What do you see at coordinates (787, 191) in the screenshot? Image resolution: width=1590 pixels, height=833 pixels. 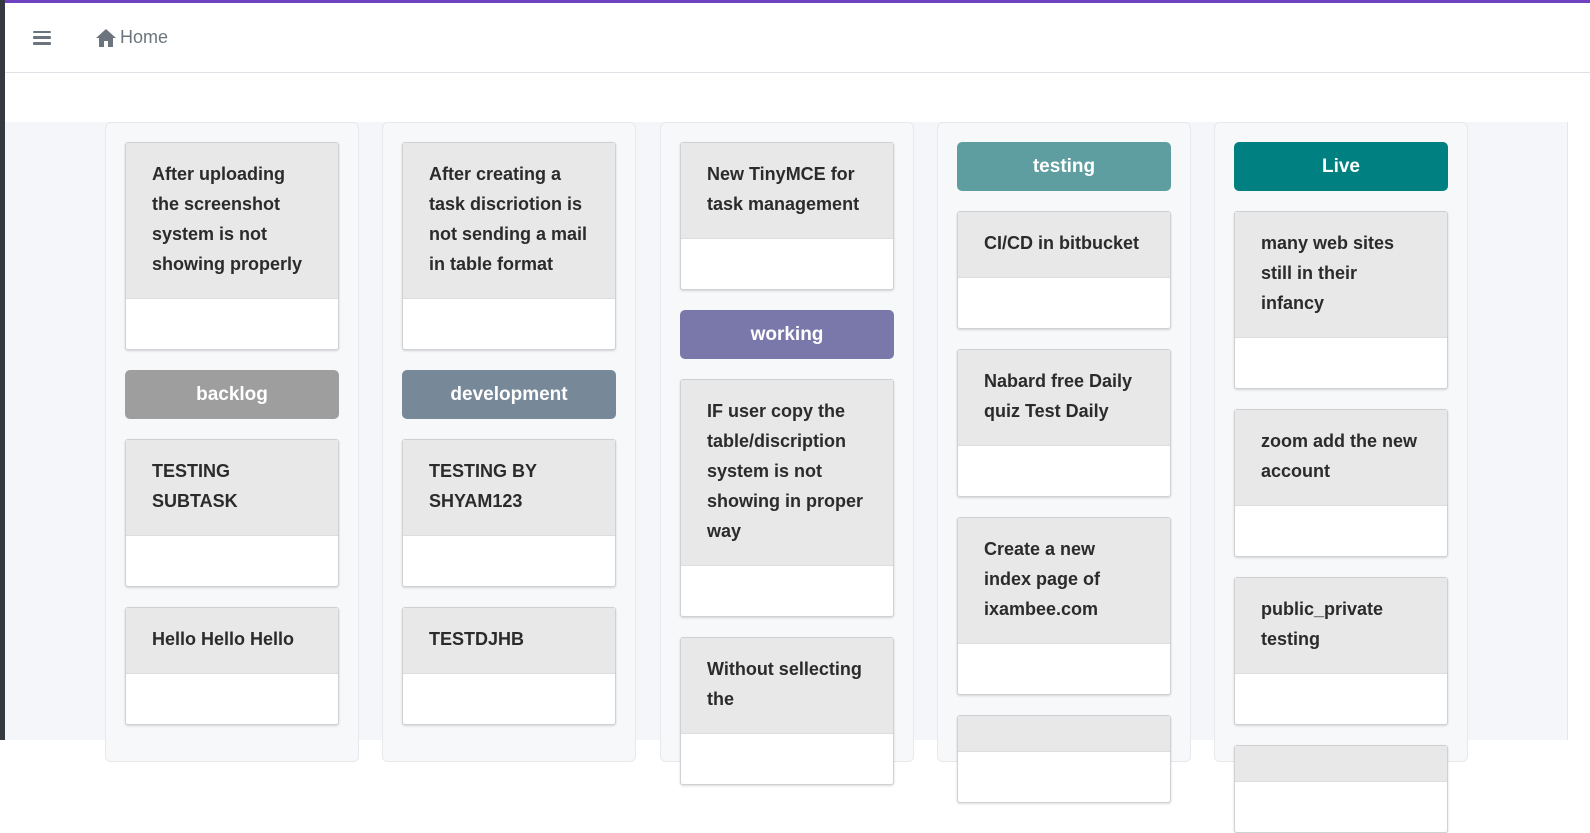 I see `task-title: New TinyMCE for task management` at bounding box center [787, 191].